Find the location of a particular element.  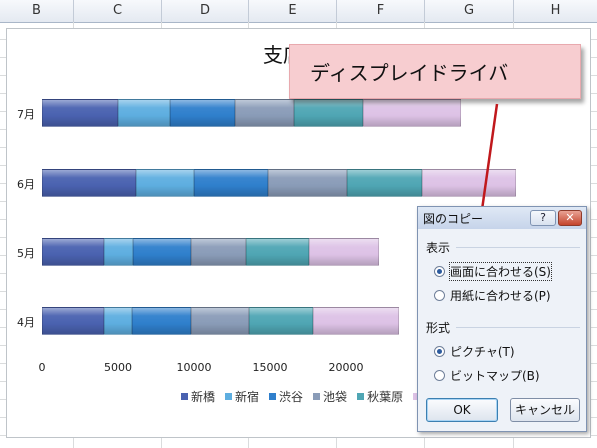

callout-box: ディスプレイドライバ is located at coordinates (435, 71).